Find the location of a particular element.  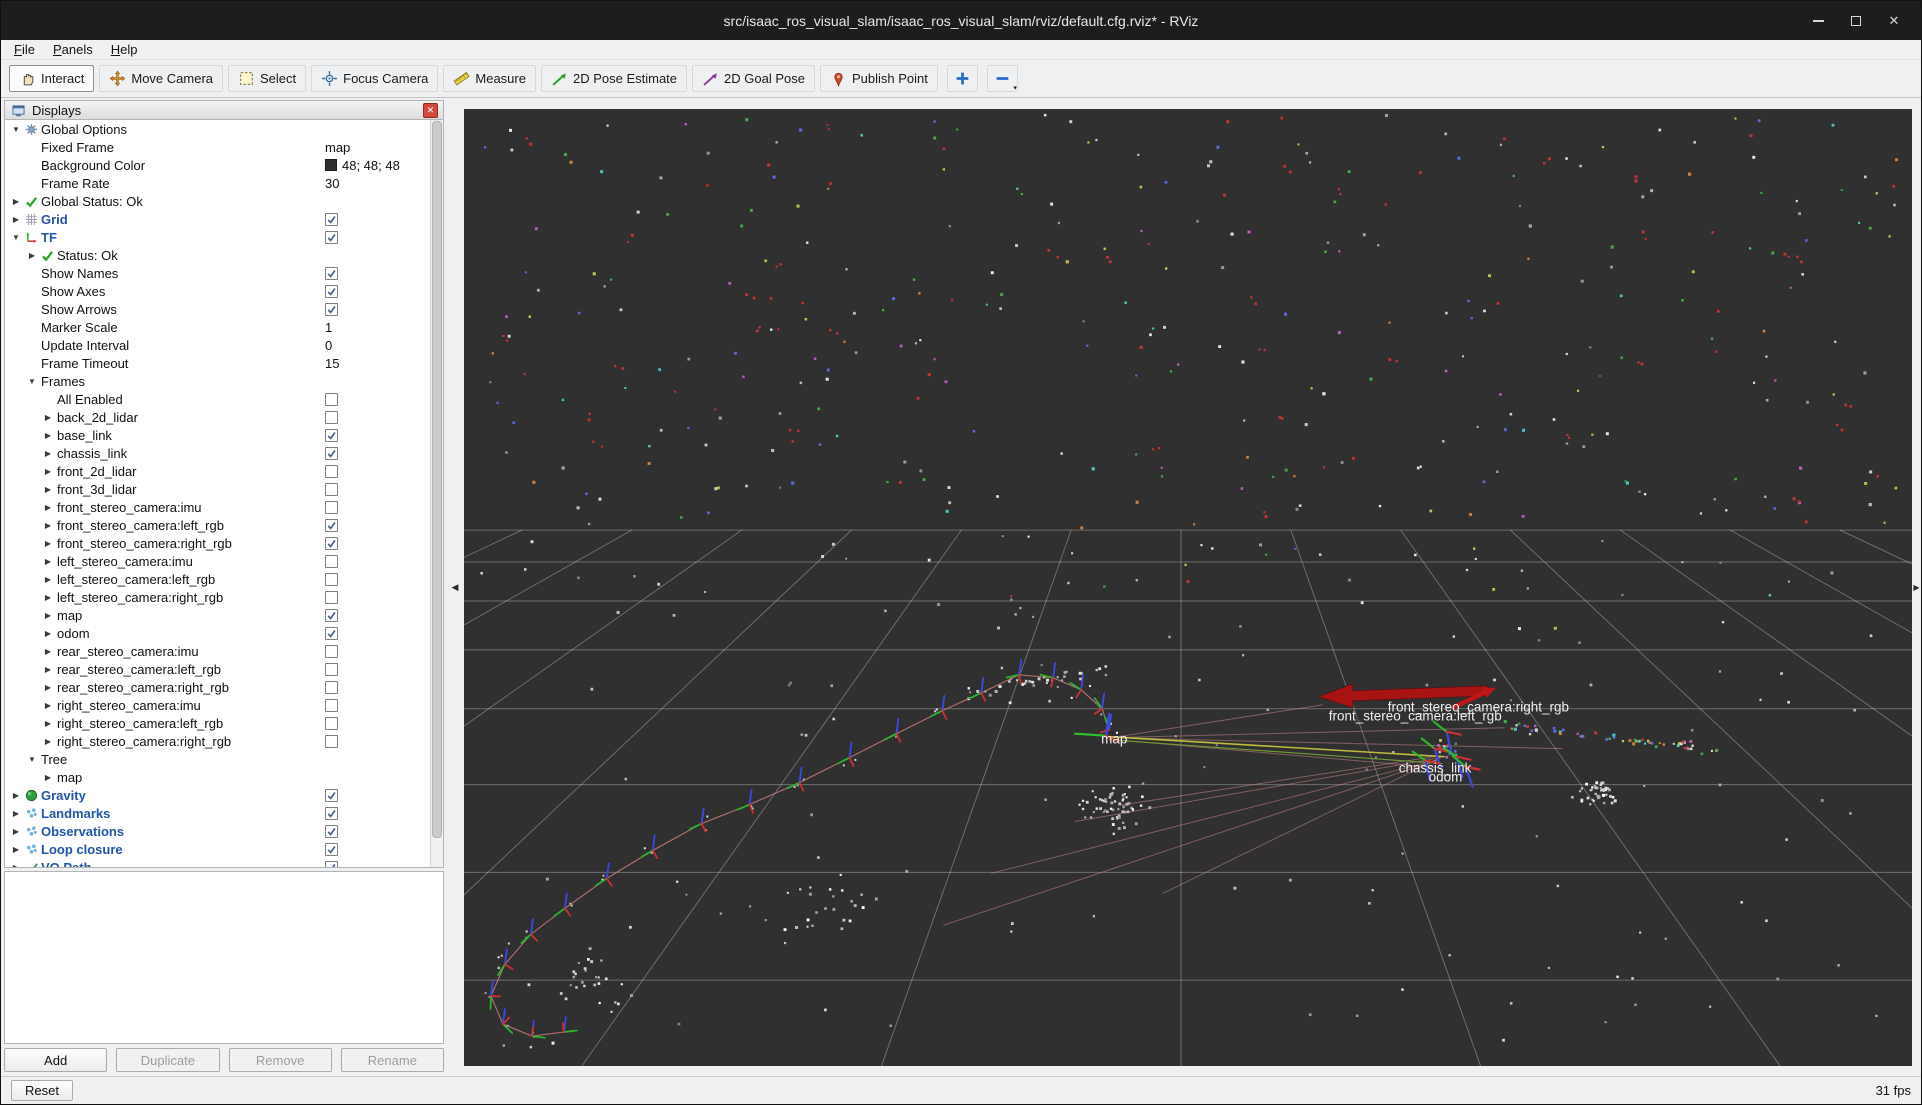

checkbox-left-stereo-camera-left-rgb is located at coordinates (331, 579).